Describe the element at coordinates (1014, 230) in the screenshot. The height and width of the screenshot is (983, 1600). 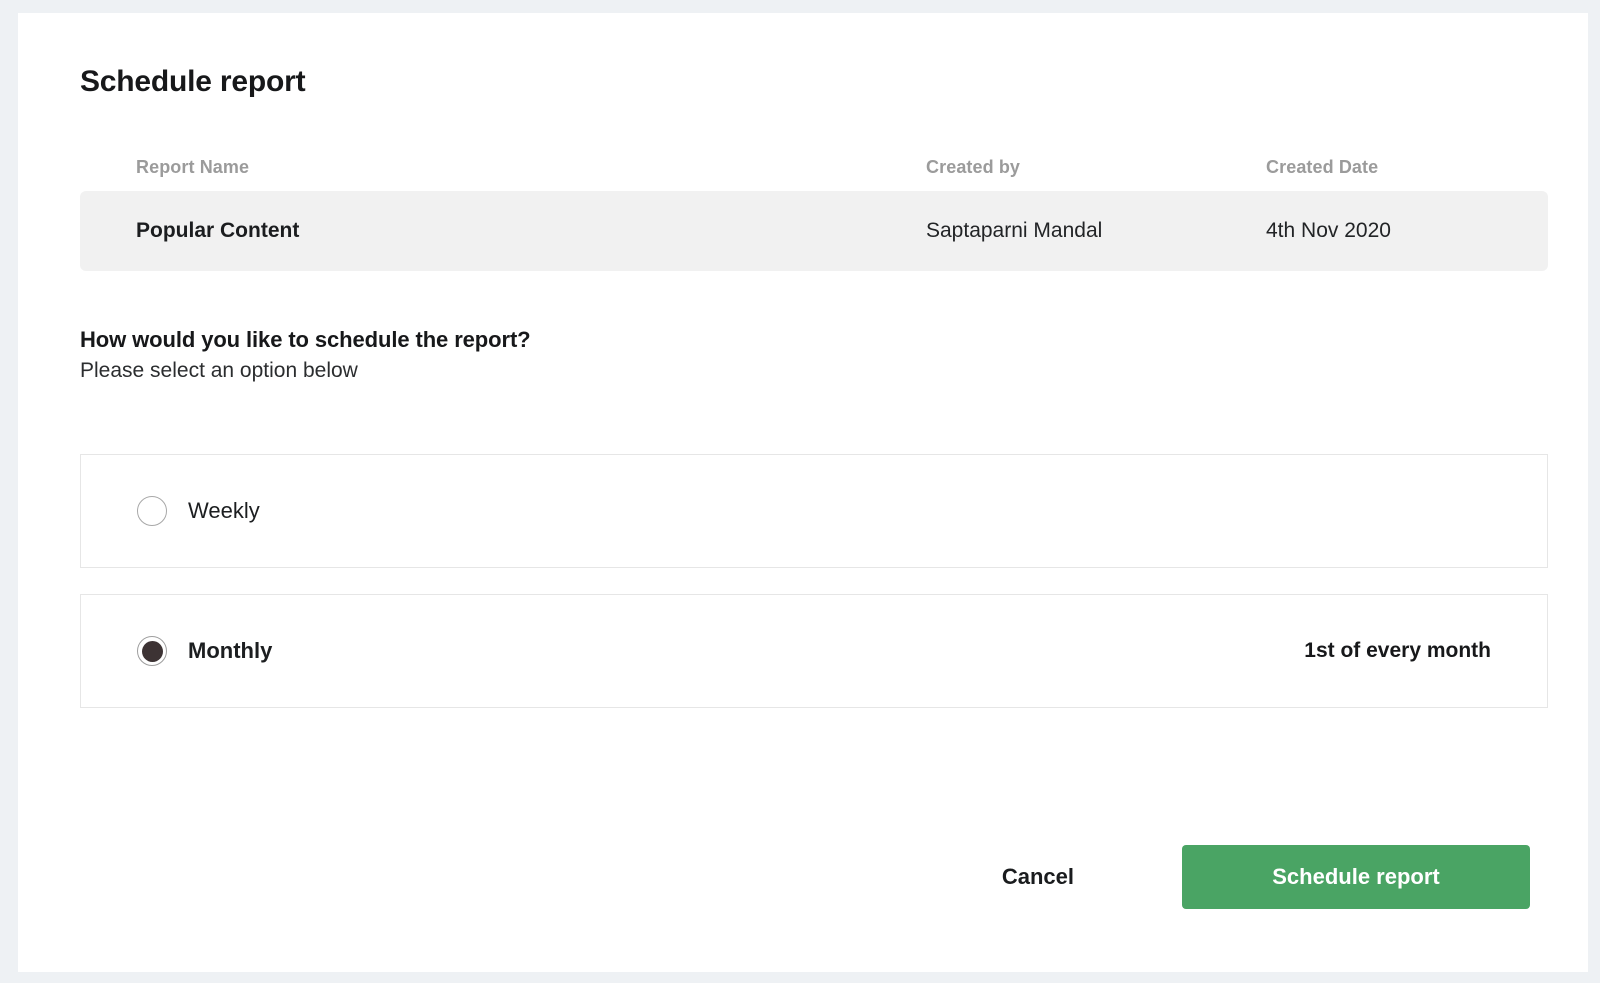
I see `cell-created-by: Saptaparni Mandal` at that location.